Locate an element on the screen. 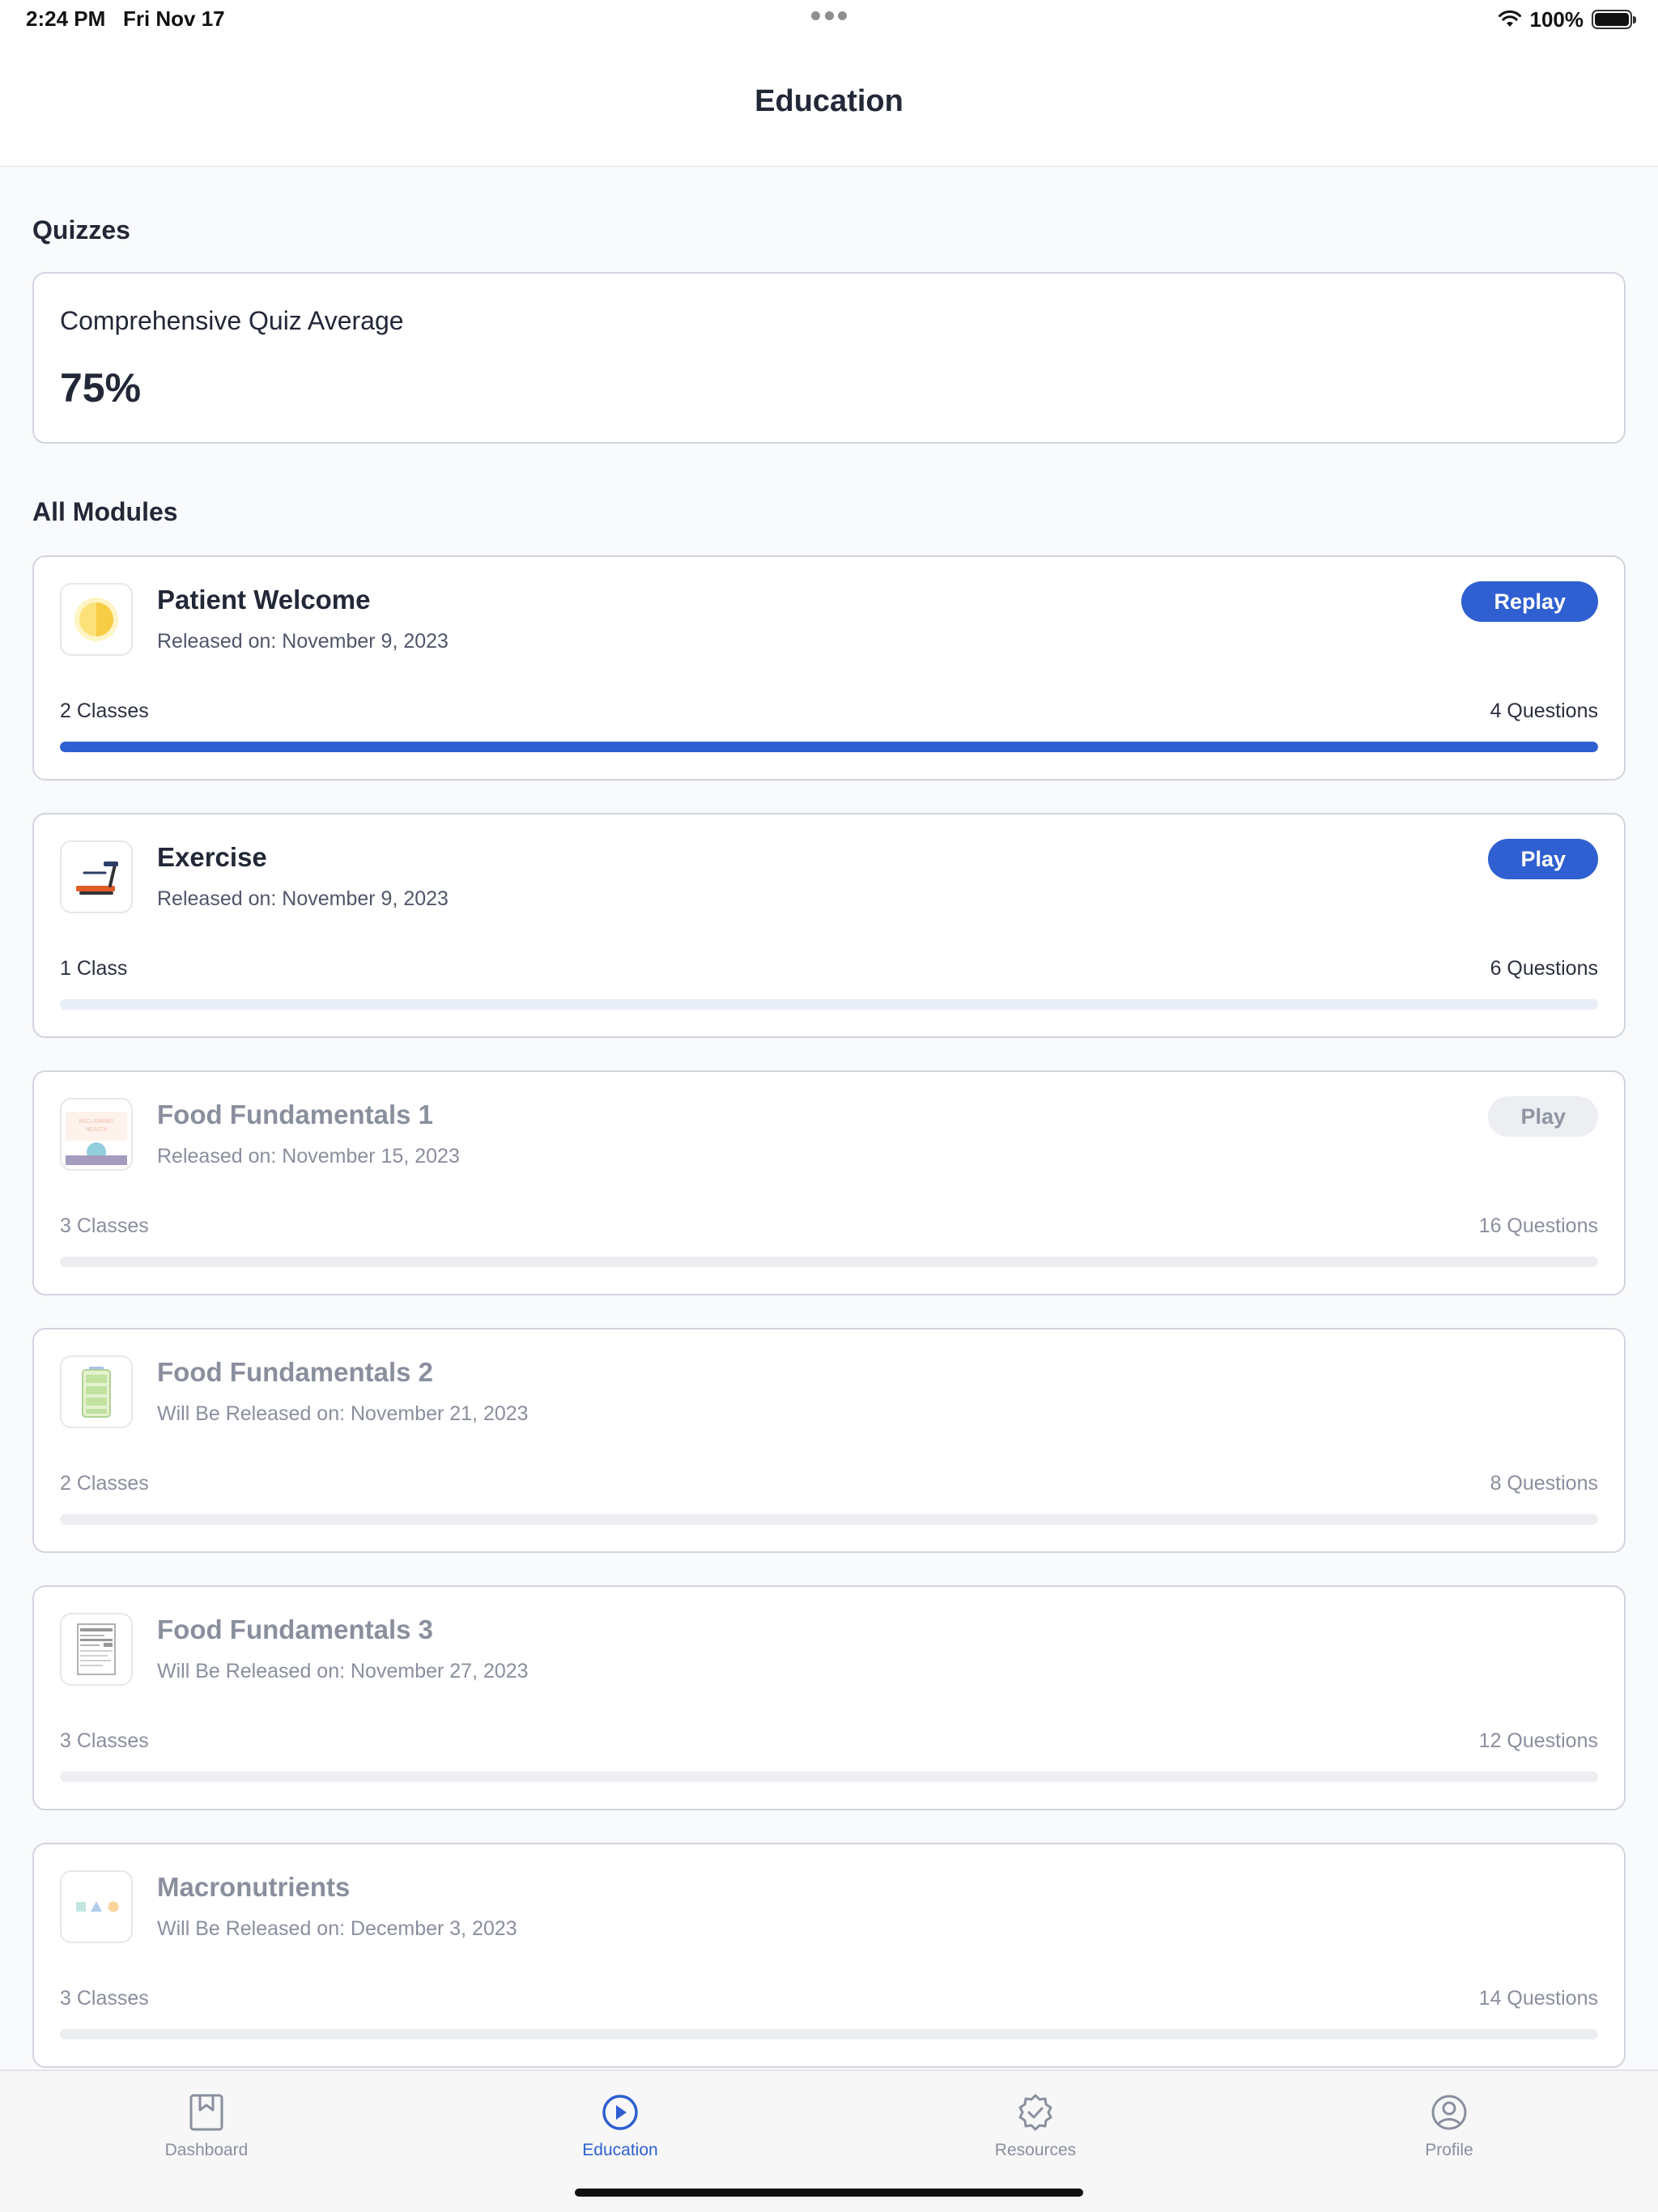  home-indicator is located at coordinates (829, 2193).